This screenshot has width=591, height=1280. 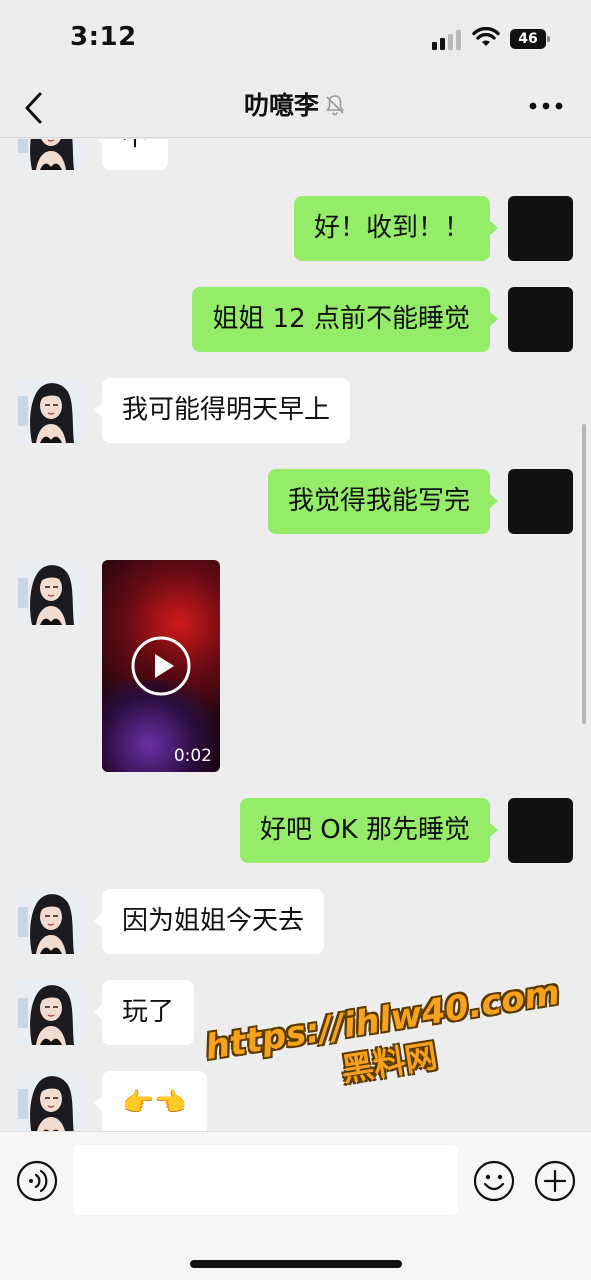 I want to click on back-chevron-icon, so click(x=33, y=108).